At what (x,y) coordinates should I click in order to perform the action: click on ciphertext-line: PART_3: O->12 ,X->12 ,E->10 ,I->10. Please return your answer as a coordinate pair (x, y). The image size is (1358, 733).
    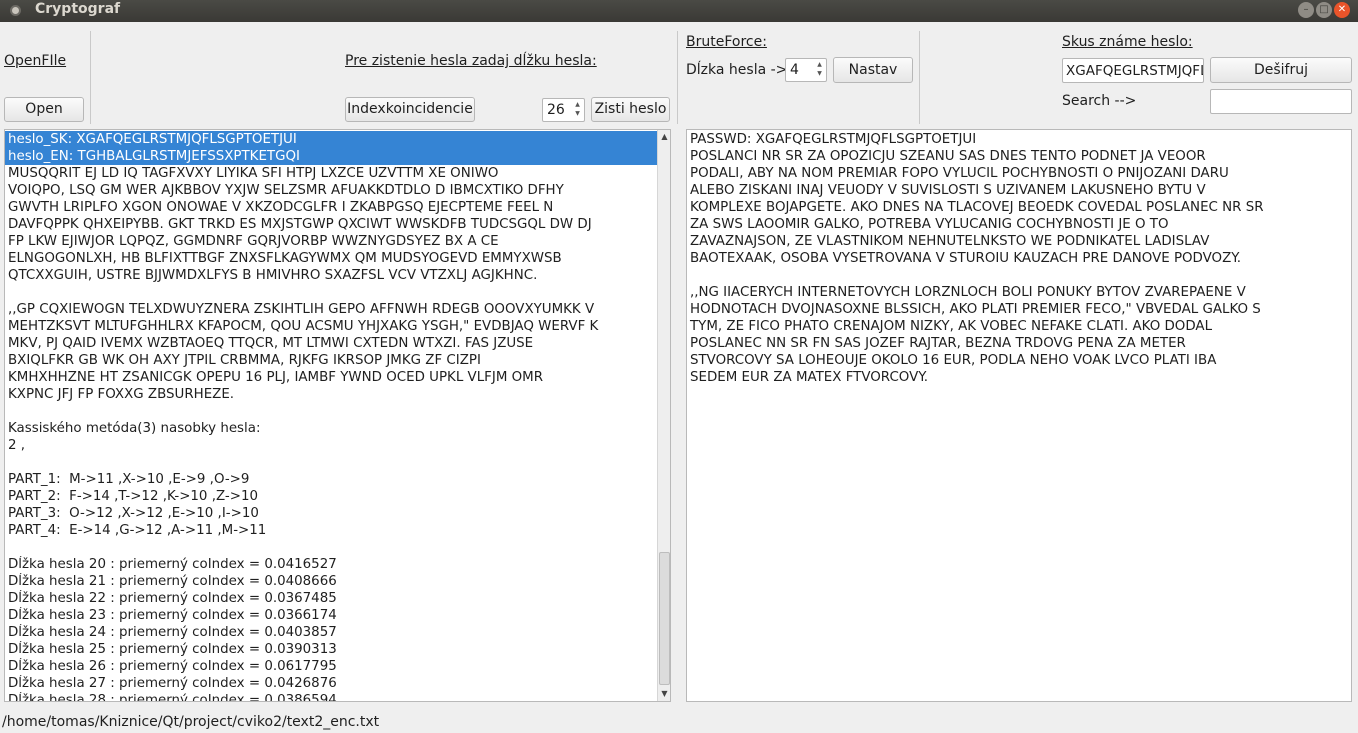
    Looking at the image, I should click on (133, 513).